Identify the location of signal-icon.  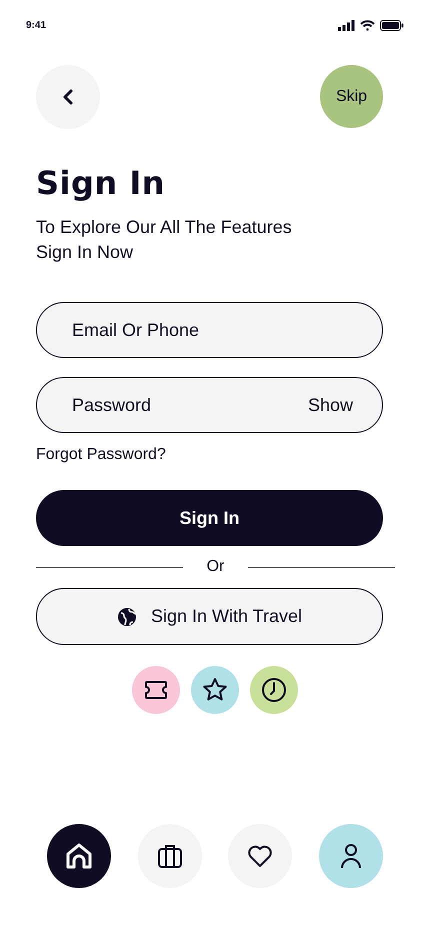
(346, 25).